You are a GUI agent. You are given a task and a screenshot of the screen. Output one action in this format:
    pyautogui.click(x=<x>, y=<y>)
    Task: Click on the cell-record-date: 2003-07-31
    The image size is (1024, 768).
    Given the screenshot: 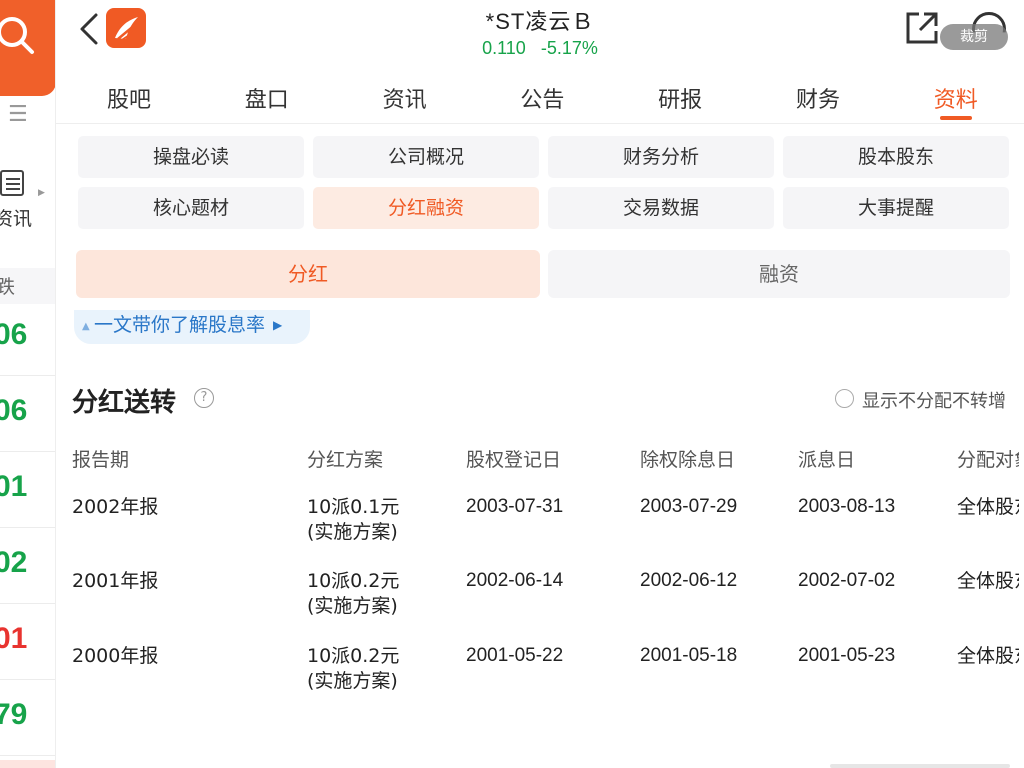 What is the action you would take?
    pyautogui.click(x=515, y=506)
    